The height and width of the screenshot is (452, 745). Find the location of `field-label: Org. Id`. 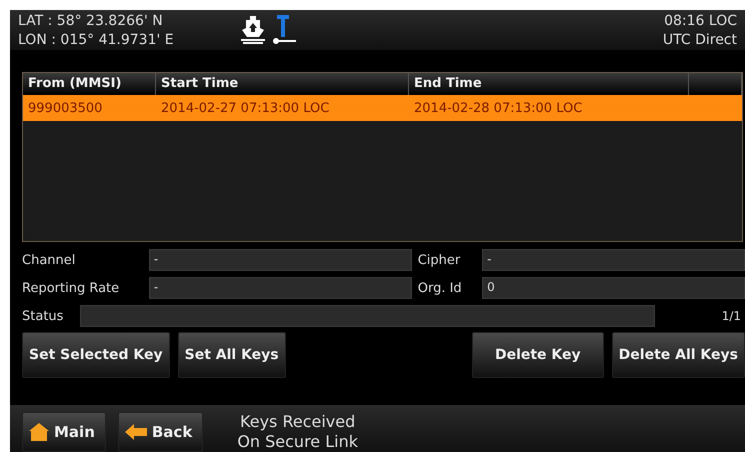

field-label: Org. Id is located at coordinates (440, 288).